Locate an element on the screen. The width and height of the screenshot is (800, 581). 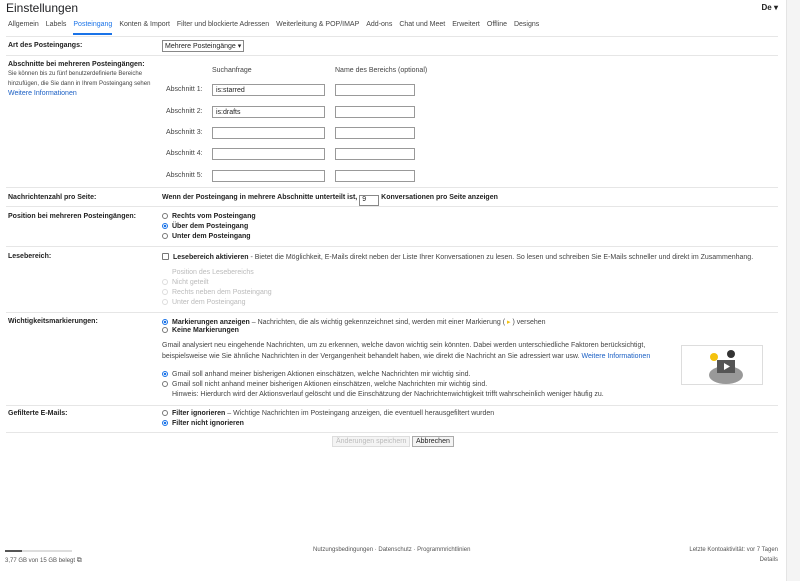
tab-konten: Konten & Import is located at coordinates (144, 28).